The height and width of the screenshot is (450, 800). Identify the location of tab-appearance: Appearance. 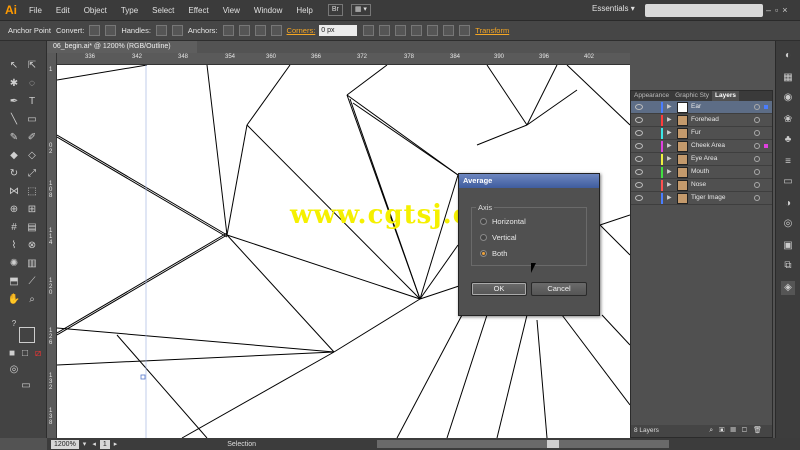
(651, 96).